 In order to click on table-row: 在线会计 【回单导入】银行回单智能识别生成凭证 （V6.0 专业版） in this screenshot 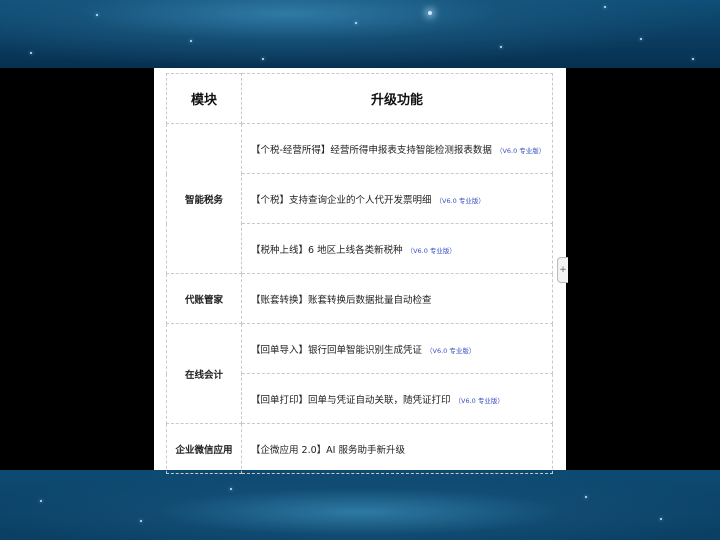, I will do `click(359, 373)`.